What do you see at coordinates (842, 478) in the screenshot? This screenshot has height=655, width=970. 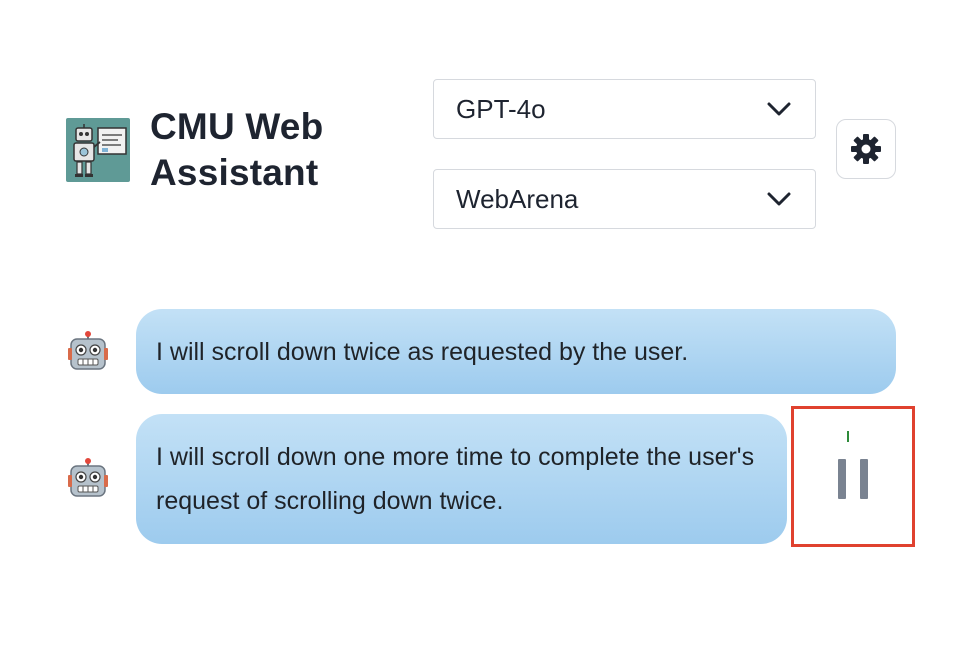 I see `pause-bar-left` at bounding box center [842, 478].